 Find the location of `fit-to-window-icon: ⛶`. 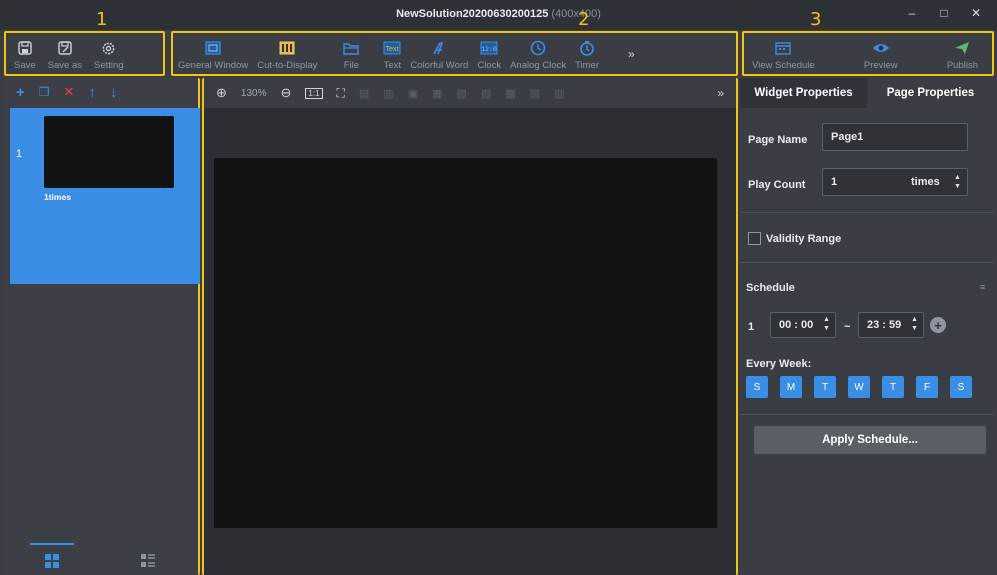

fit-to-window-icon: ⛶ is located at coordinates (341, 93).